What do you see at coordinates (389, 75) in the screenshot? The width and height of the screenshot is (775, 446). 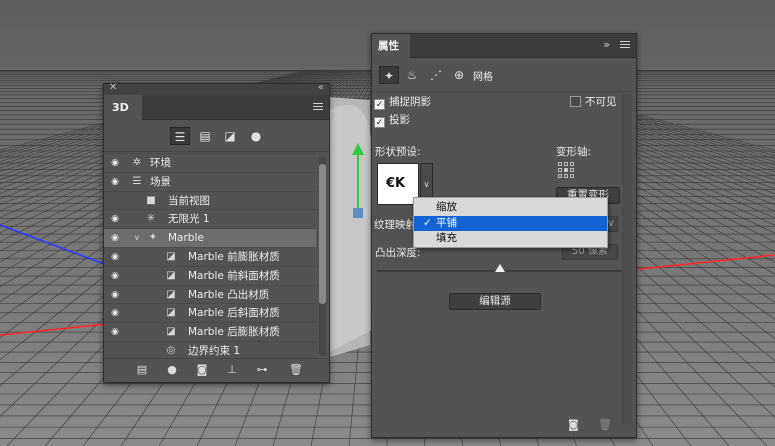 I see `mesh-tab-icon: ✦` at bounding box center [389, 75].